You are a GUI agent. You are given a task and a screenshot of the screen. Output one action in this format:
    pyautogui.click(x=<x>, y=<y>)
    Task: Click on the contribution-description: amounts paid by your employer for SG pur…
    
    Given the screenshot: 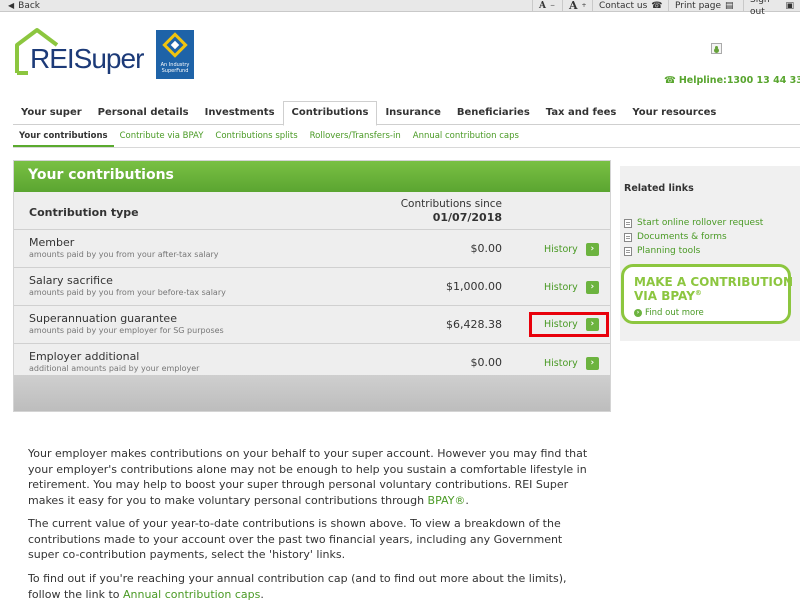 What is the action you would take?
    pyautogui.click(x=126, y=330)
    